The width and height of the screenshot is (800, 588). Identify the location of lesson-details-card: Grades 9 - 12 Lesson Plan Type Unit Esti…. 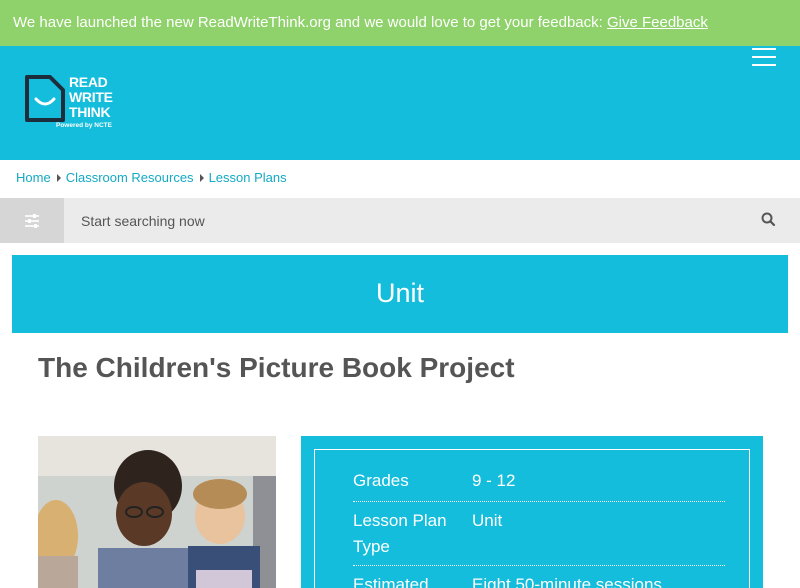
(532, 512).